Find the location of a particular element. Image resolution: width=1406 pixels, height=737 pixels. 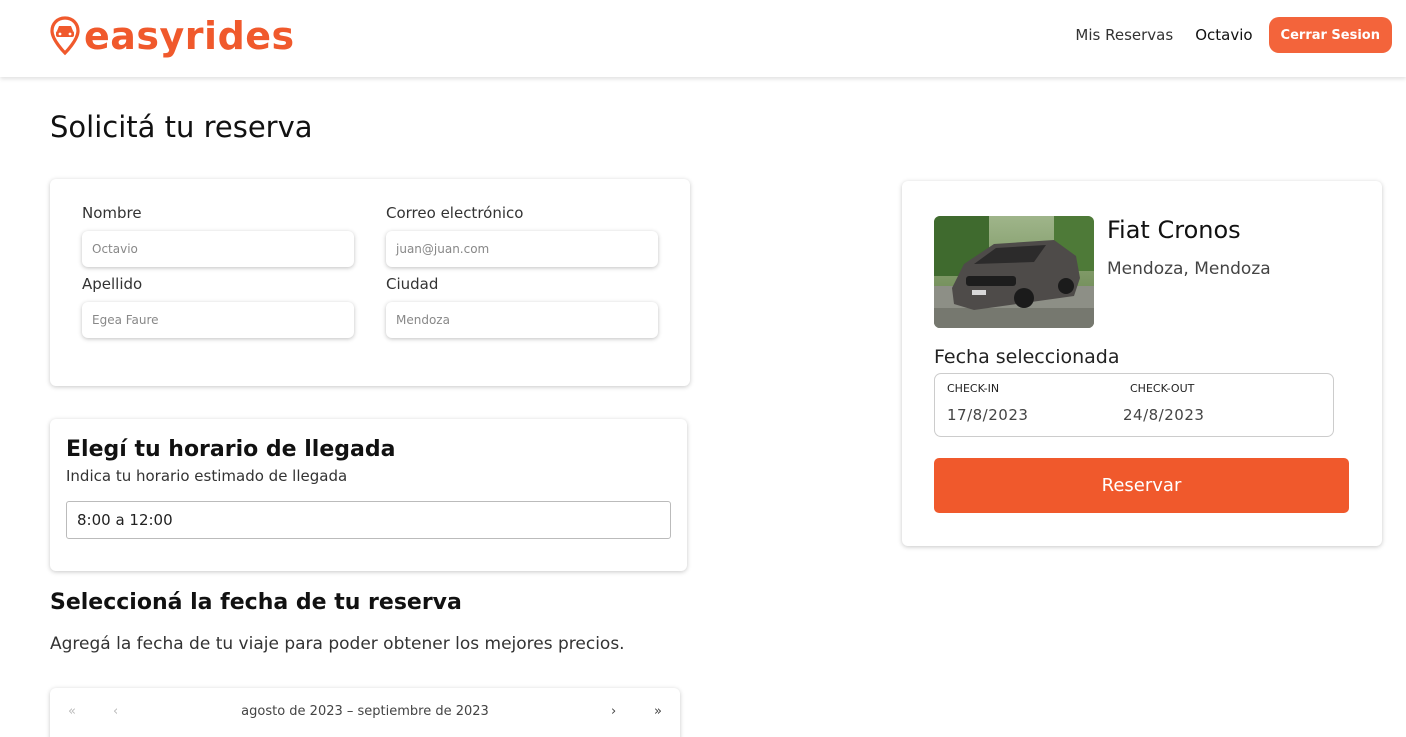

email-label: Correo electrónico is located at coordinates (455, 213).